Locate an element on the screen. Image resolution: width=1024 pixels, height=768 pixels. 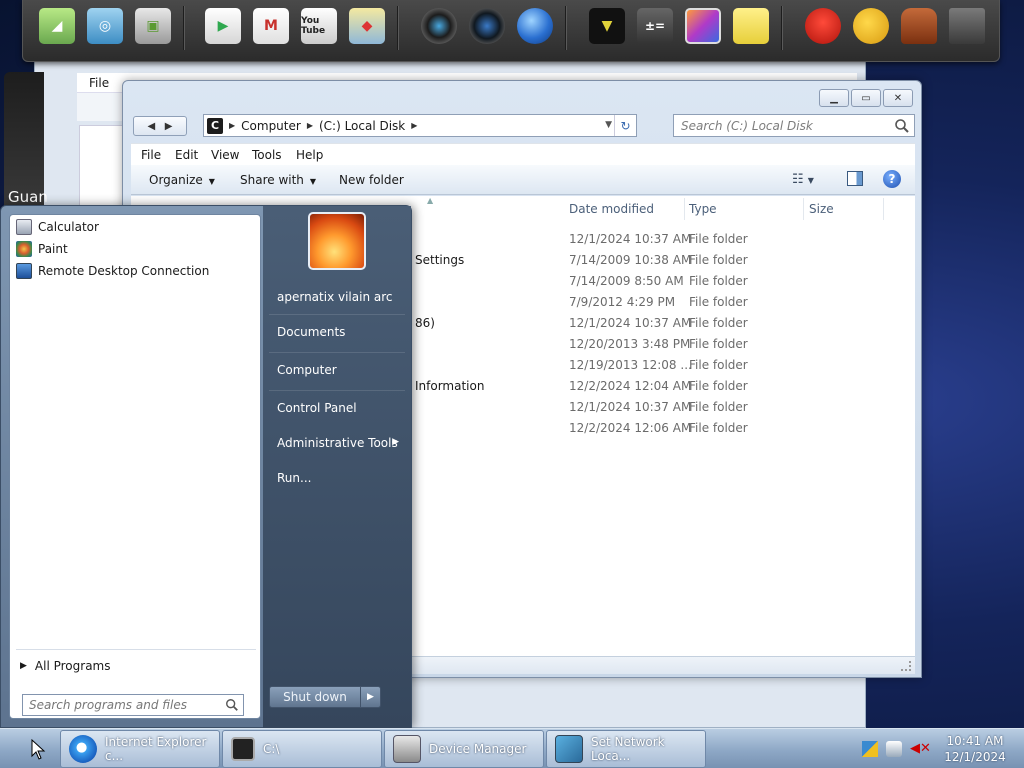
android-icon: ◢ is located at coordinates (57, 26).